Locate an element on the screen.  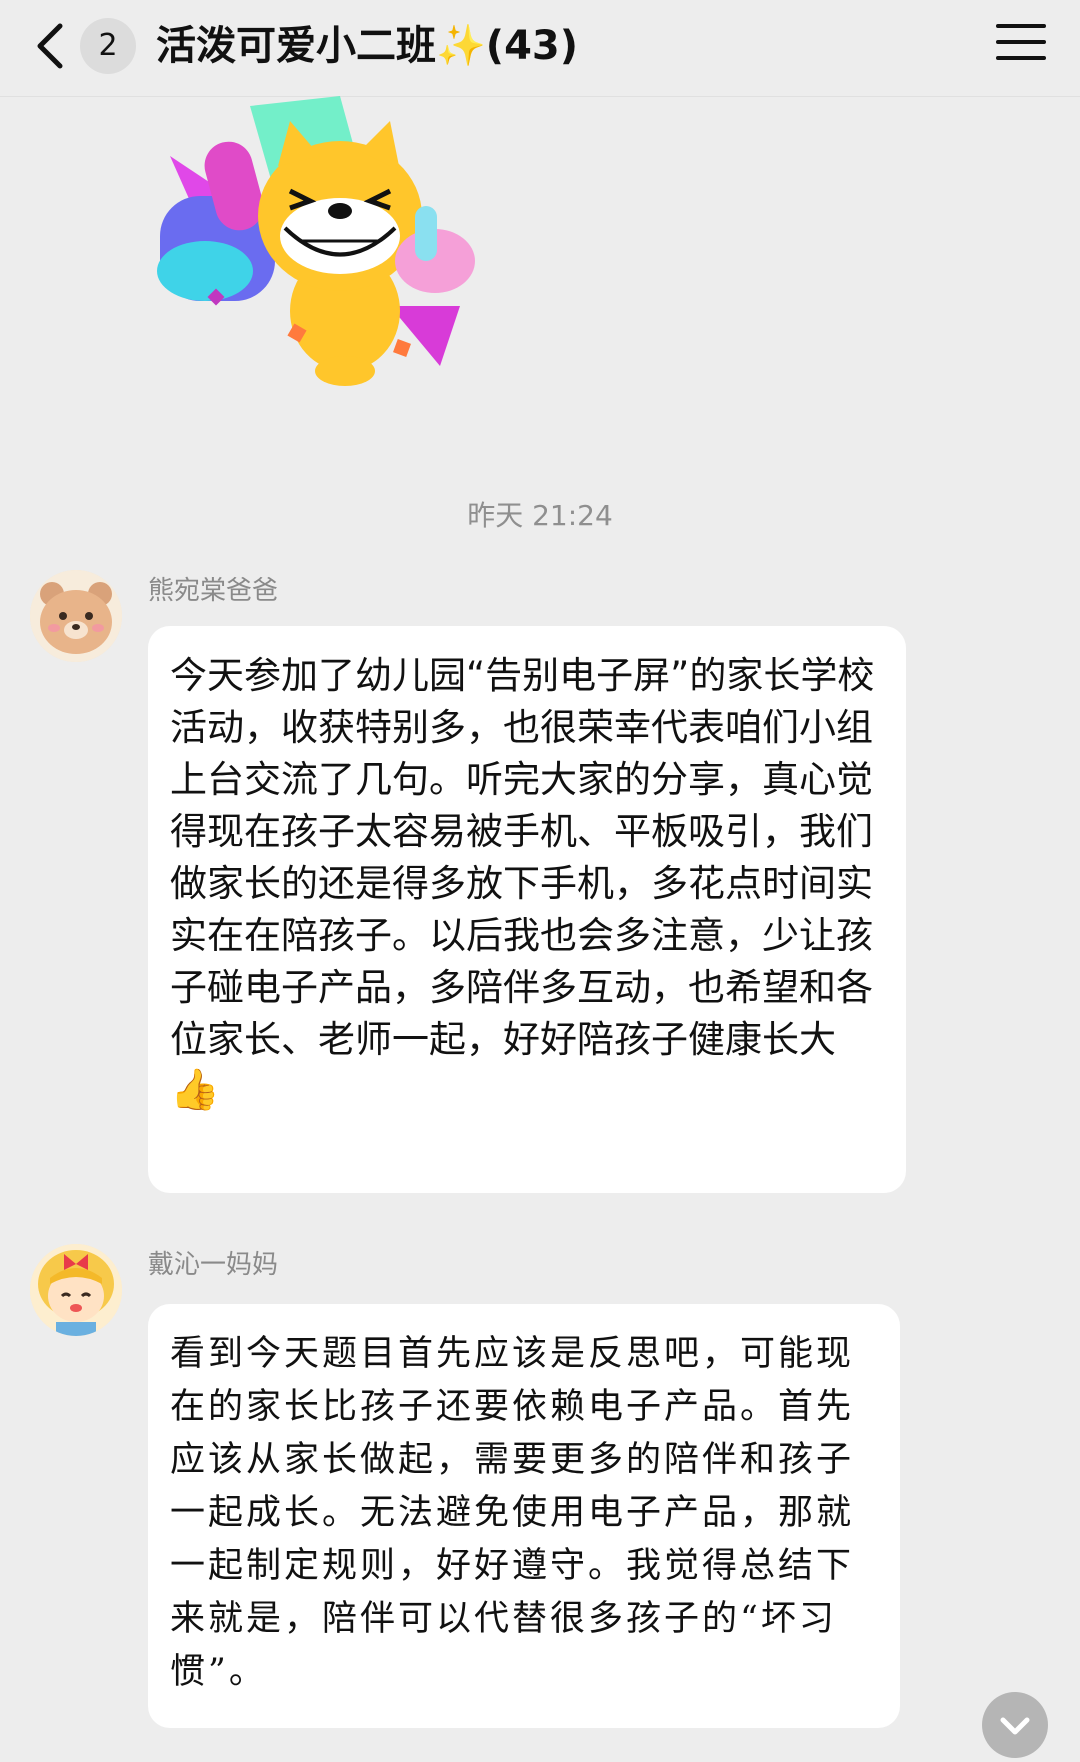
chevron-down-icon is located at coordinates (1015, 1726).